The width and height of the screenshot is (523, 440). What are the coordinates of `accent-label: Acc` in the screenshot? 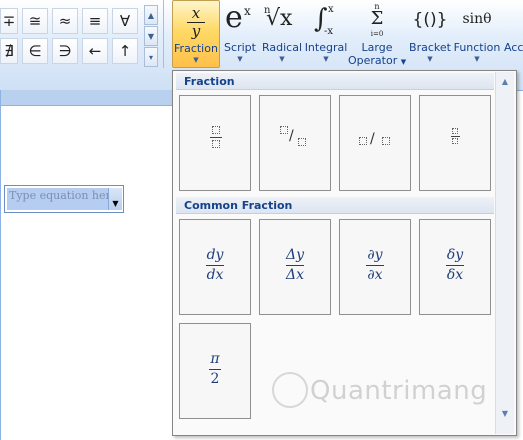 It's located at (513, 47).